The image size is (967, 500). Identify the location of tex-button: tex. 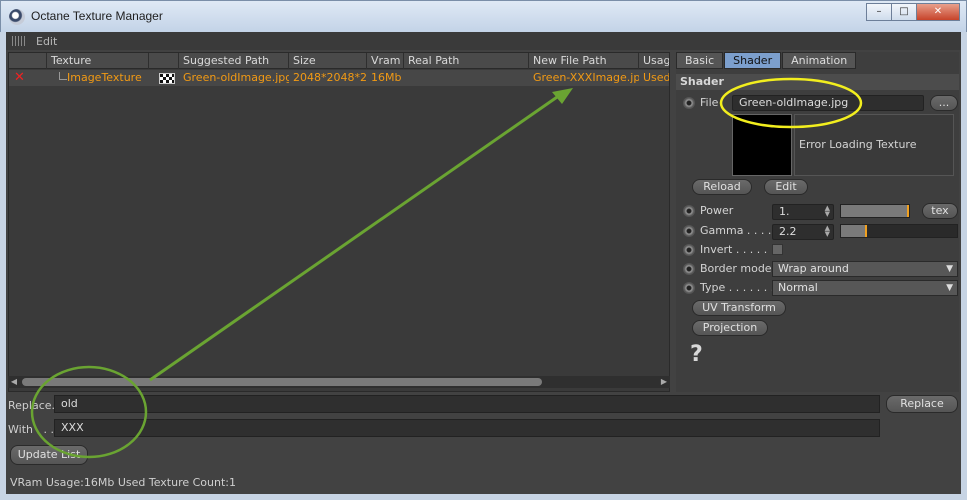
(940, 211).